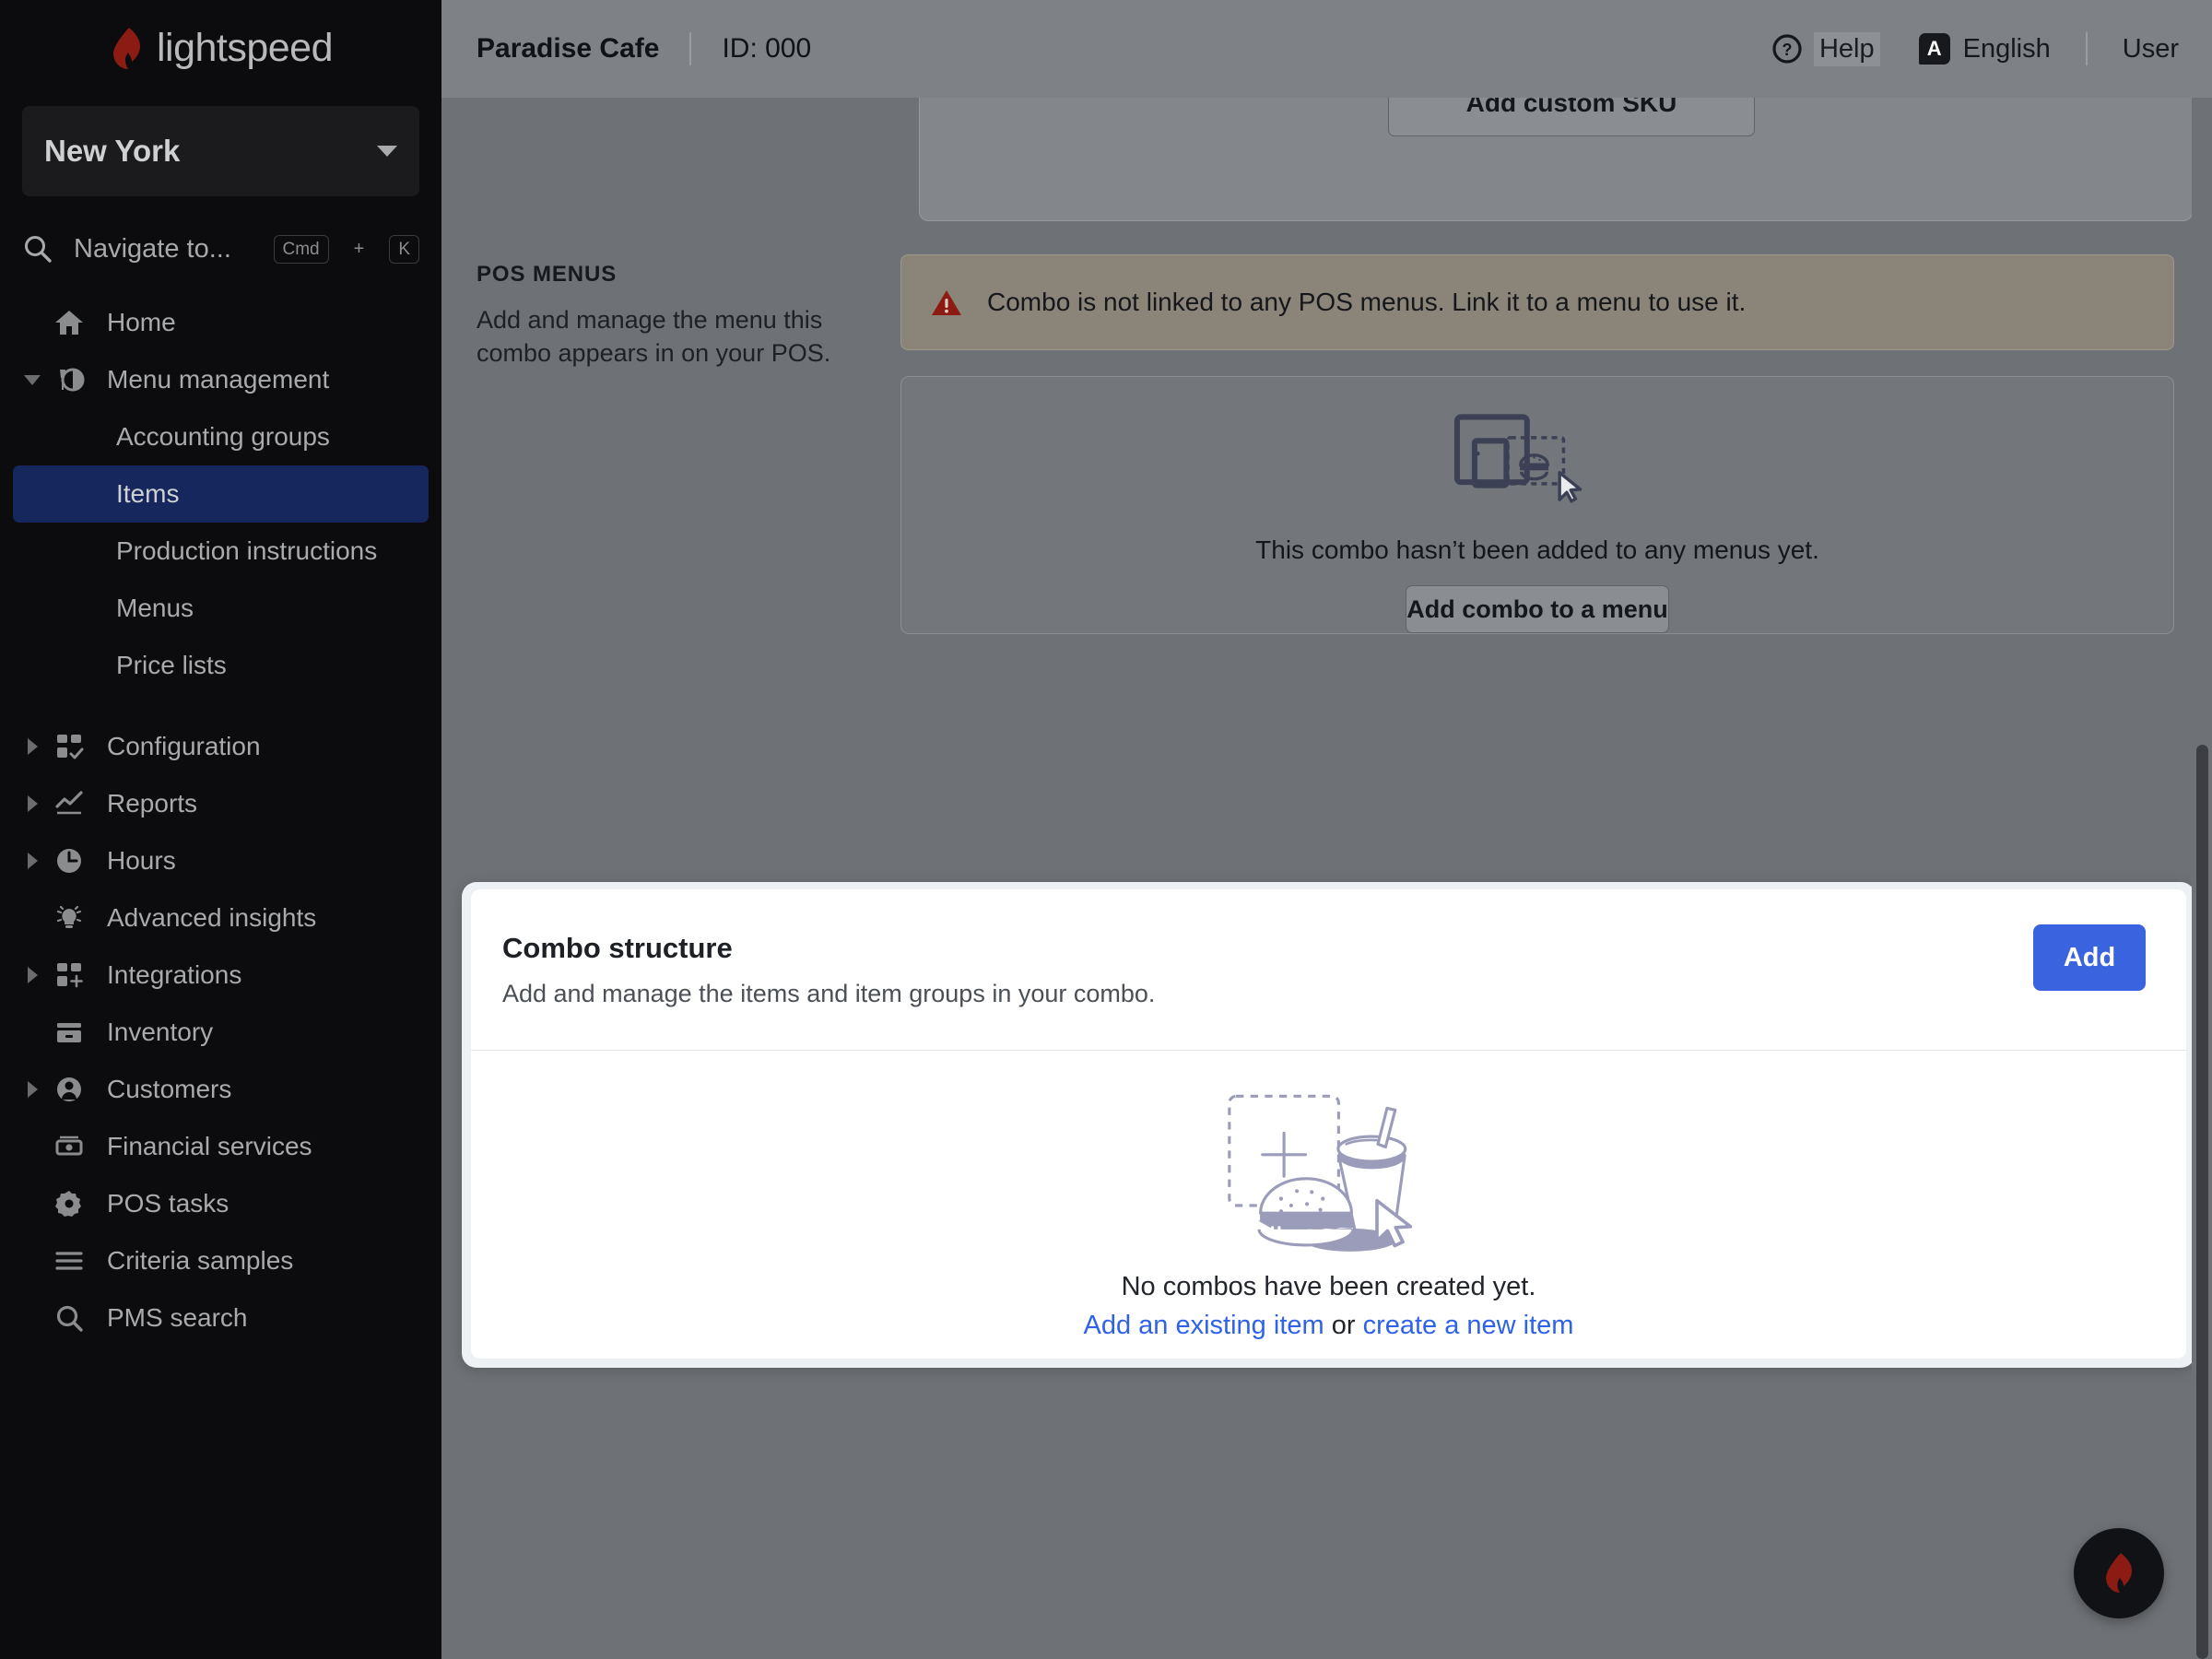  What do you see at coordinates (69, 1089) in the screenshot?
I see `customers-icon` at bounding box center [69, 1089].